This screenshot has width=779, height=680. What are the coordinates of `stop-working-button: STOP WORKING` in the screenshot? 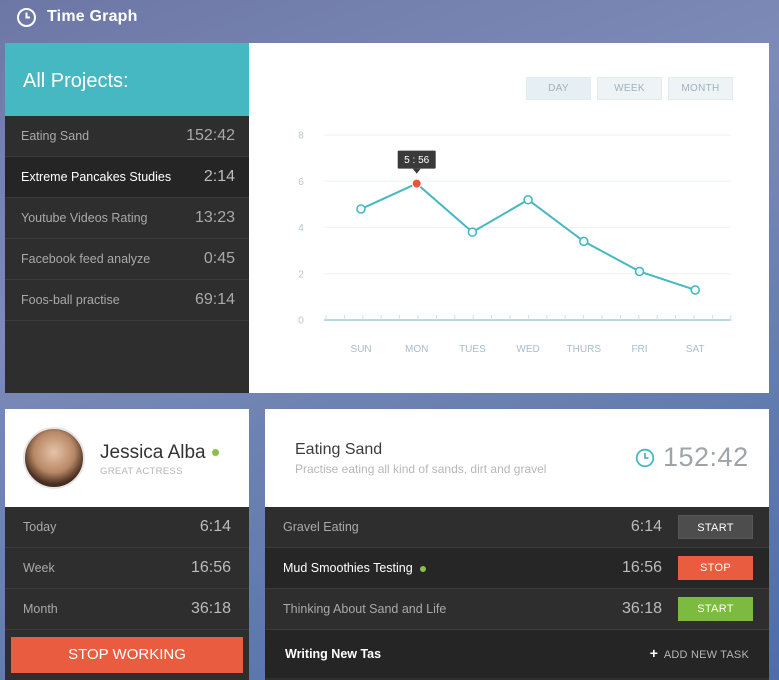 It's located at (127, 655).